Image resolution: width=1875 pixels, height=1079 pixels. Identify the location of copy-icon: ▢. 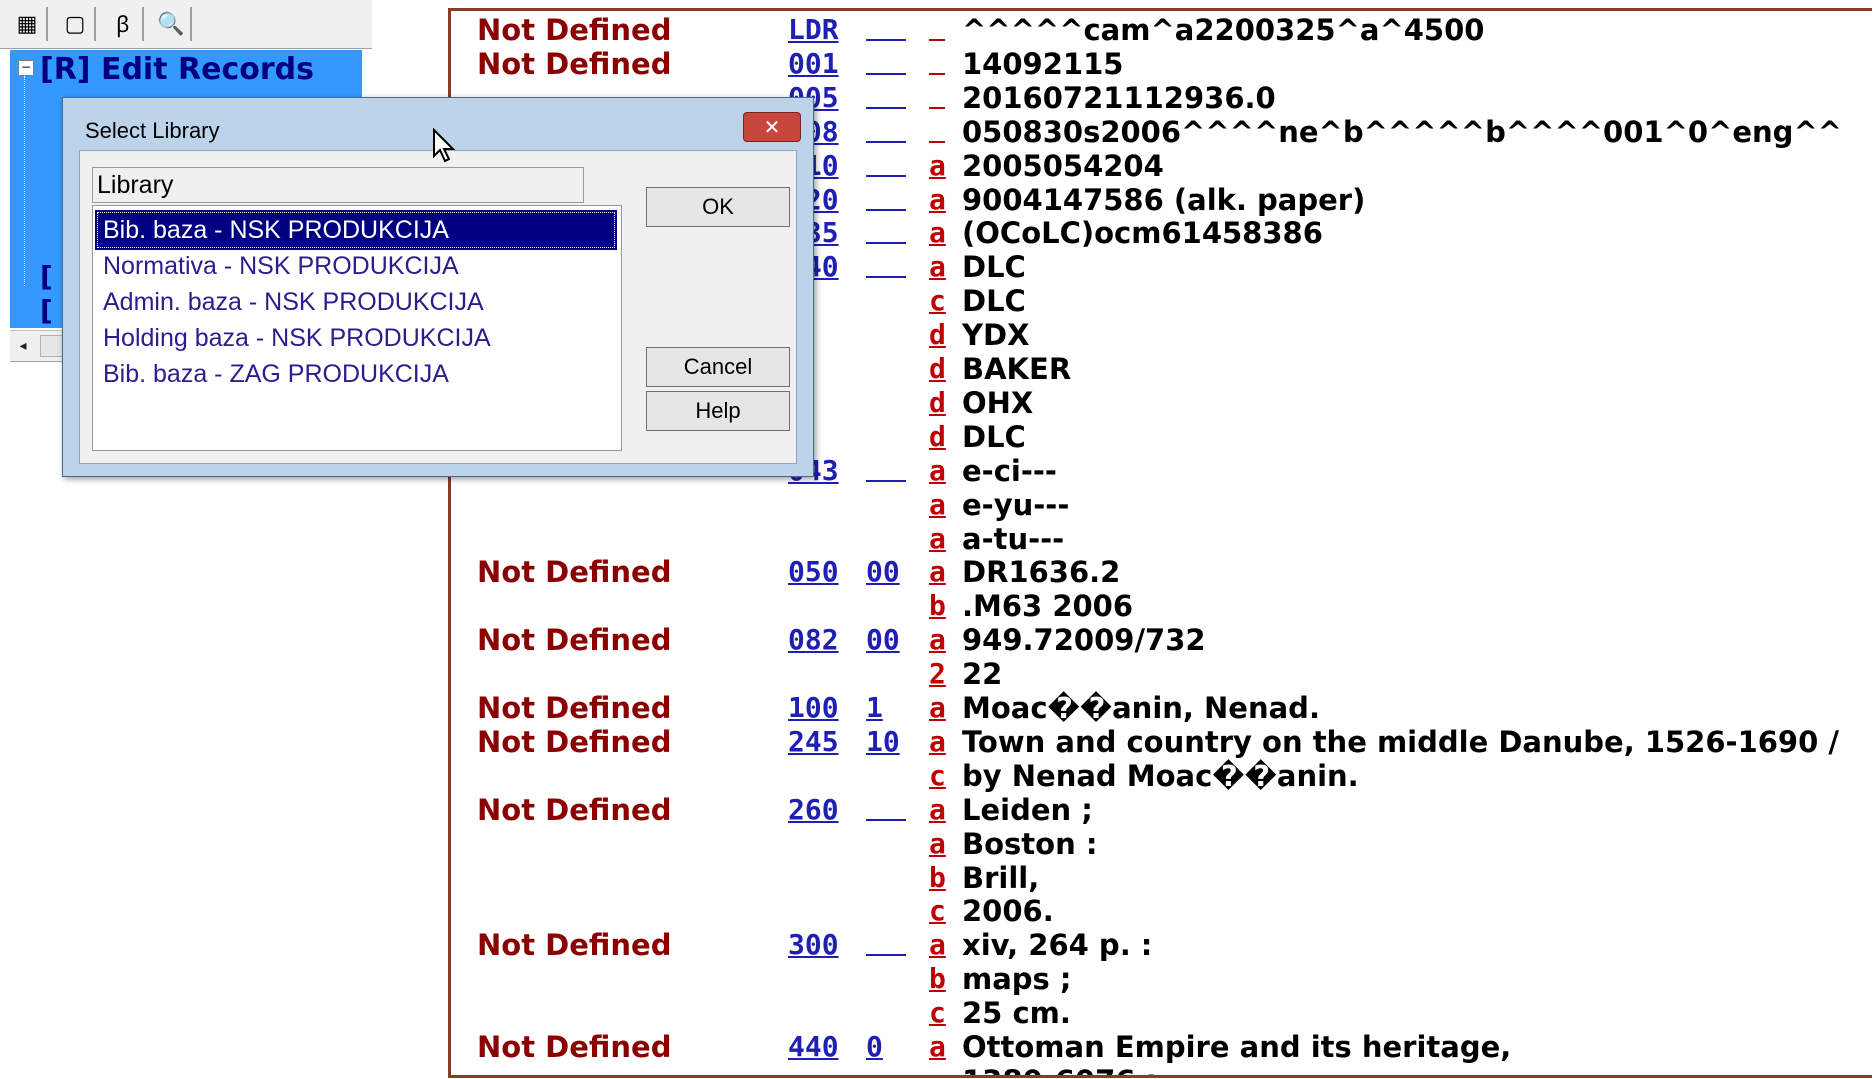
(76, 24).